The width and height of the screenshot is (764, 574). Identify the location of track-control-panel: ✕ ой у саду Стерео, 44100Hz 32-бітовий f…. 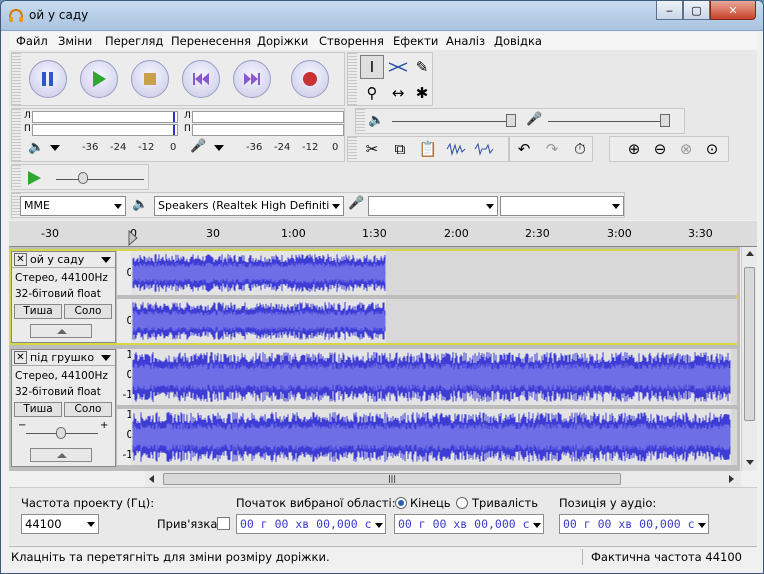
(63, 297).